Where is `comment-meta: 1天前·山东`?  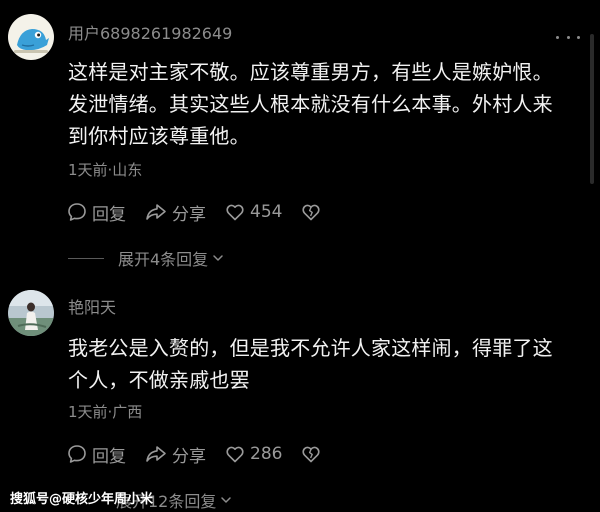 comment-meta: 1天前·山东 is located at coordinates (105, 170).